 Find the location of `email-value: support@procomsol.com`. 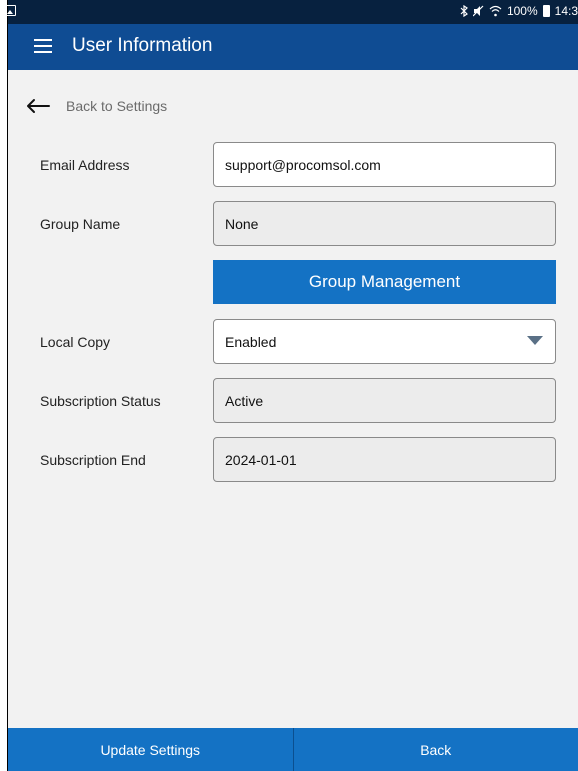

email-value: support@procomsol.com is located at coordinates (303, 164).